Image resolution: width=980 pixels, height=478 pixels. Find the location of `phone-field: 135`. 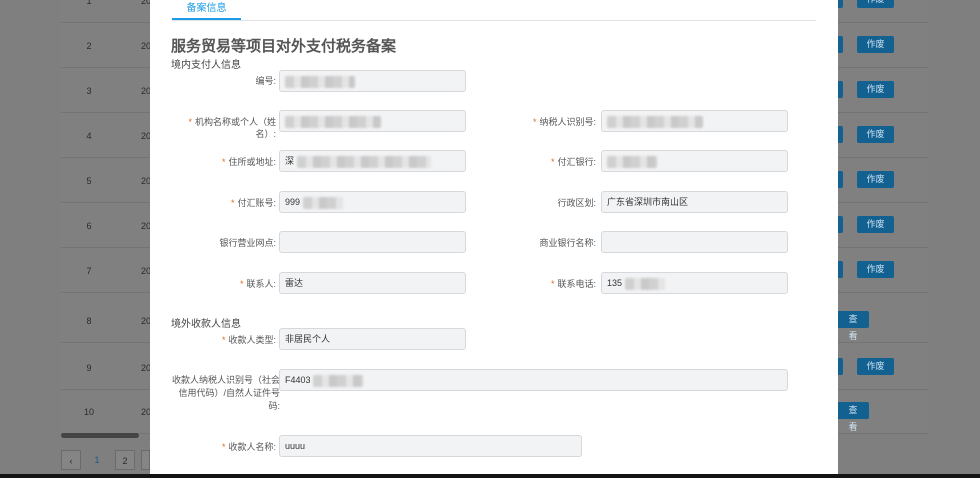

phone-field: 135 is located at coordinates (694, 283).